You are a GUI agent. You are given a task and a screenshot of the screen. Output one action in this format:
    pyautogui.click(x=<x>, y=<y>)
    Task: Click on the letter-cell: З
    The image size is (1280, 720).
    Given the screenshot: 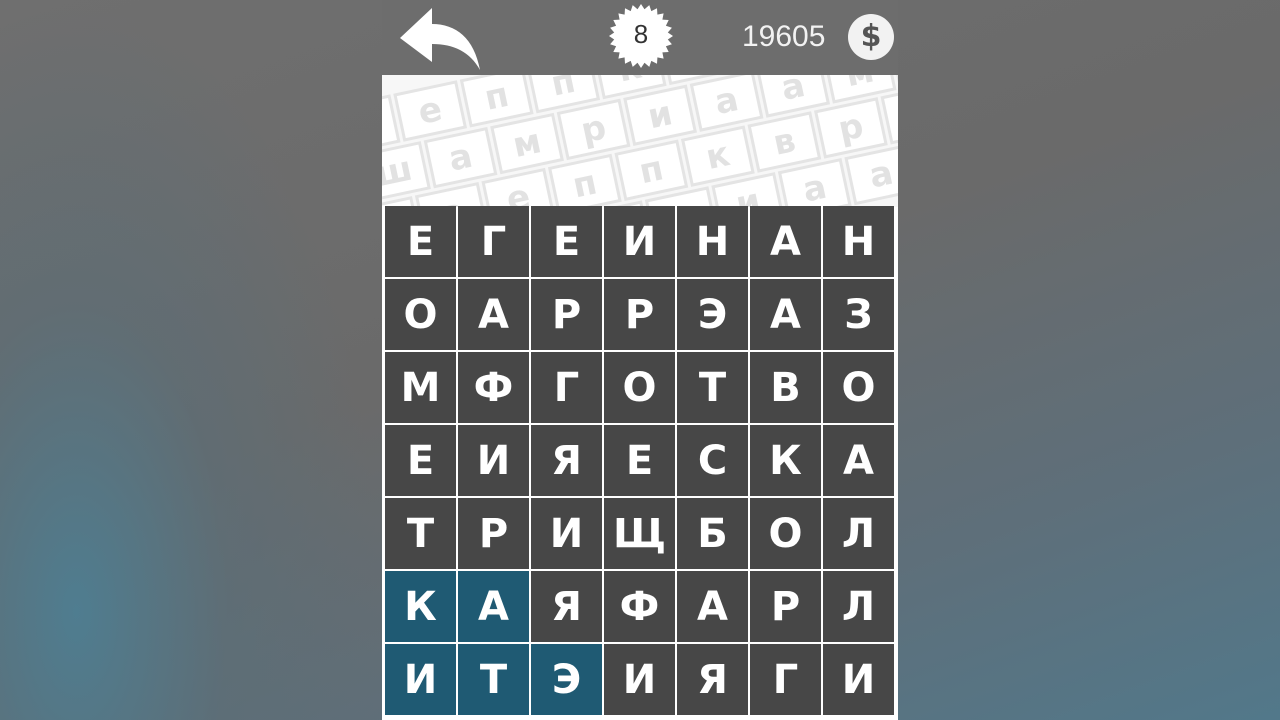 What is the action you would take?
    pyautogui.click(x=858, y=314)
    